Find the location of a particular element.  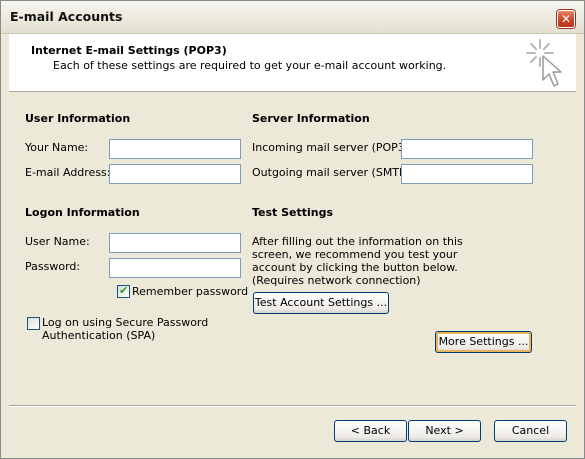

remember-password-checkbox: ✔ is located at coordinates (123, 291).